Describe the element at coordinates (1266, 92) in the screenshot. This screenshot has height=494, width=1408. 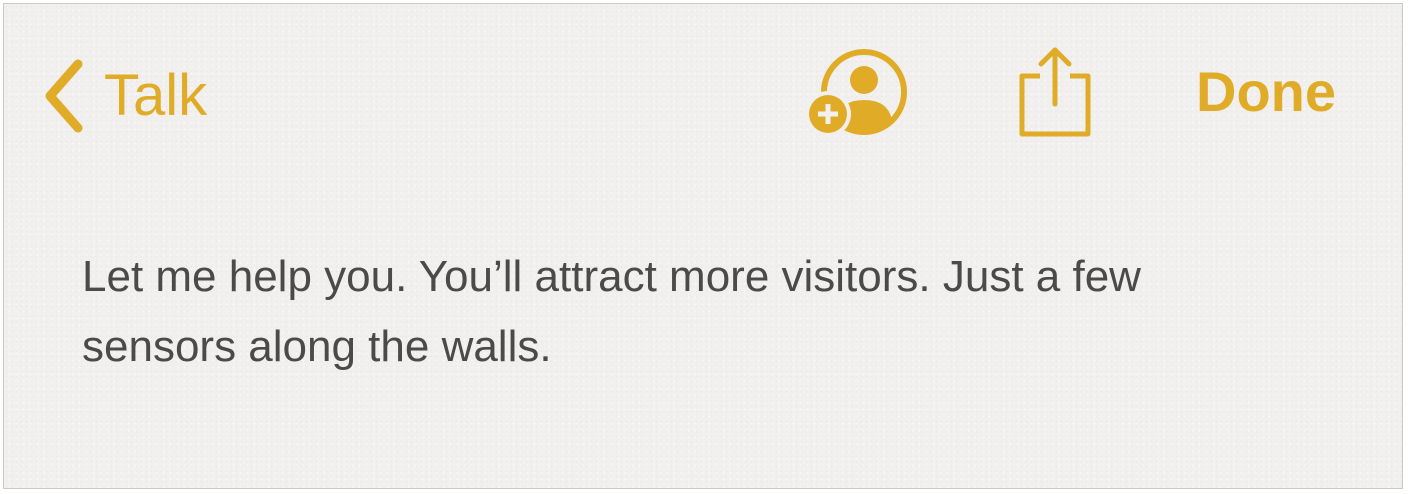
I see `done-button: Done` at that location.